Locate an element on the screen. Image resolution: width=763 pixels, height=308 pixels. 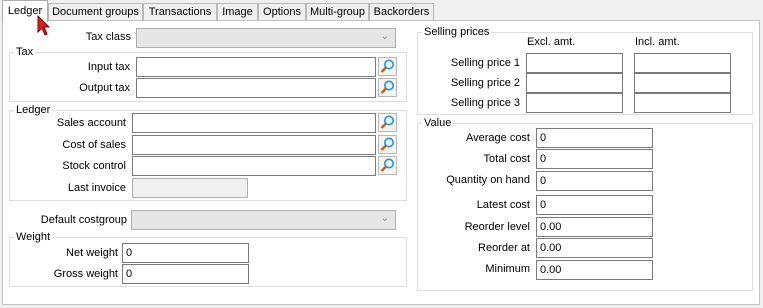
tab-transactions: Transactions is located at coordinates (180, 11).